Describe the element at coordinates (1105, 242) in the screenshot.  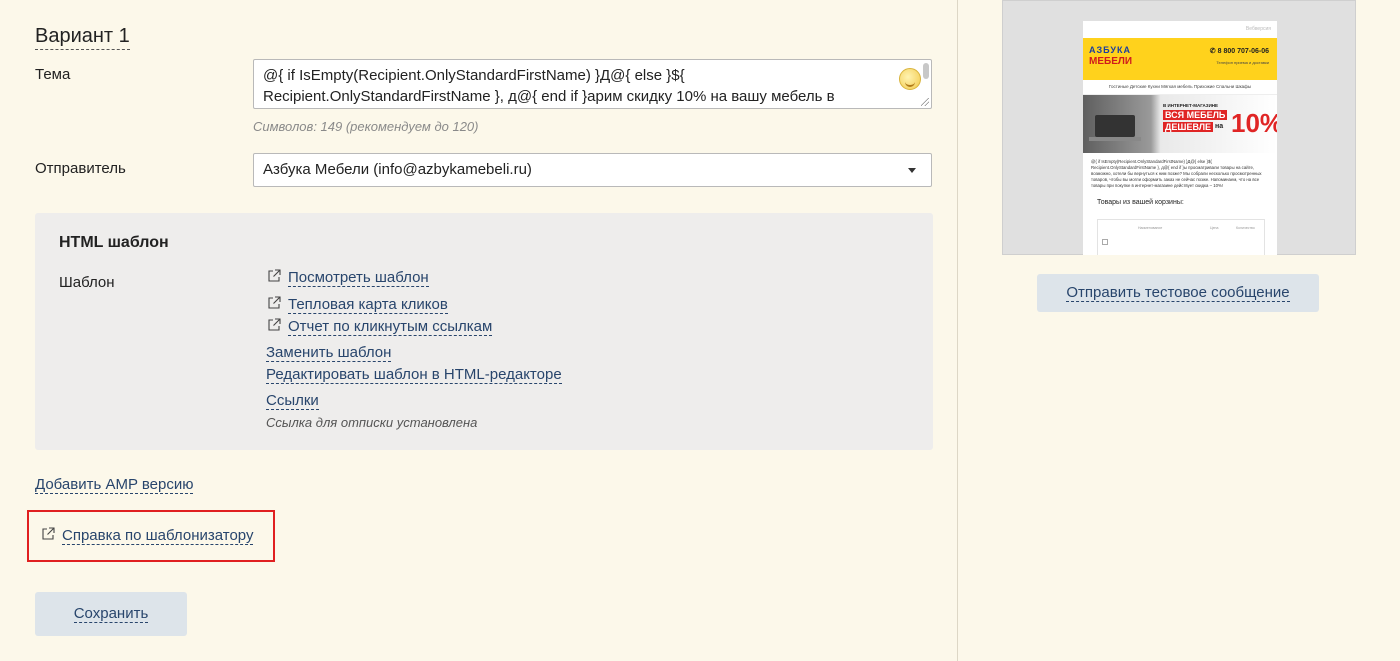
I see `broken-image-icon` at that location.